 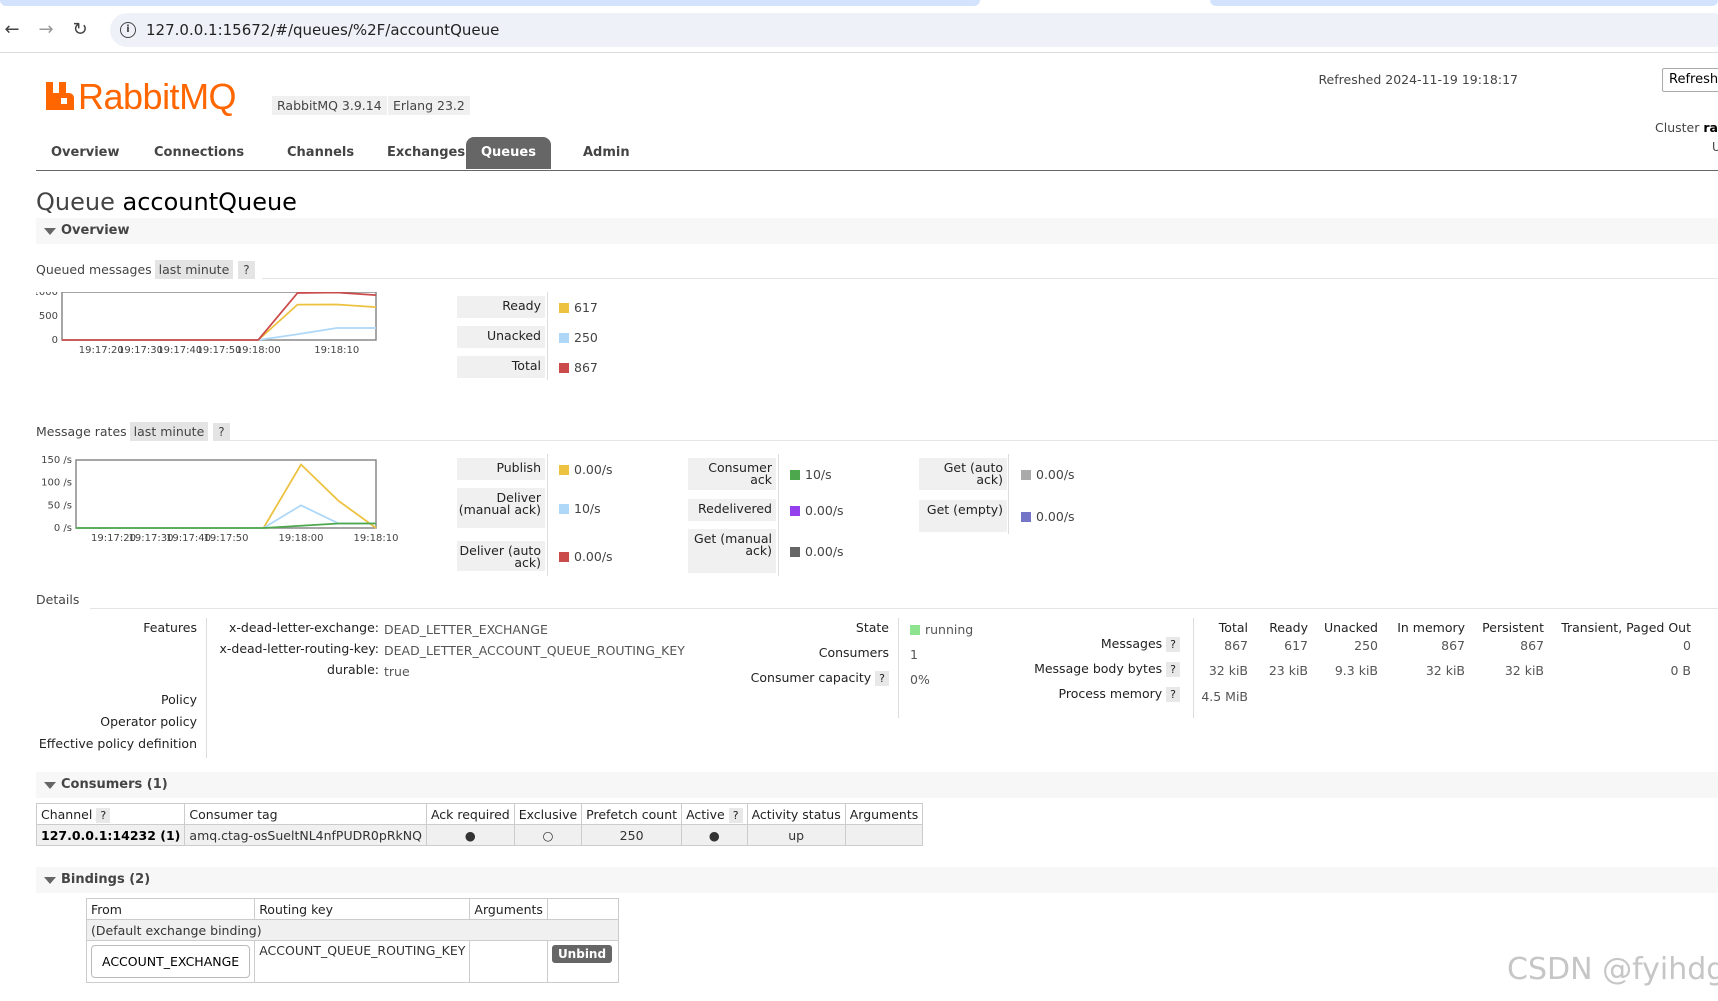 What do you see at coordinates (877, 785) in the screenshot?
I see `consumers-section-header: Consumers (1)` at bounding box center [877, 785].